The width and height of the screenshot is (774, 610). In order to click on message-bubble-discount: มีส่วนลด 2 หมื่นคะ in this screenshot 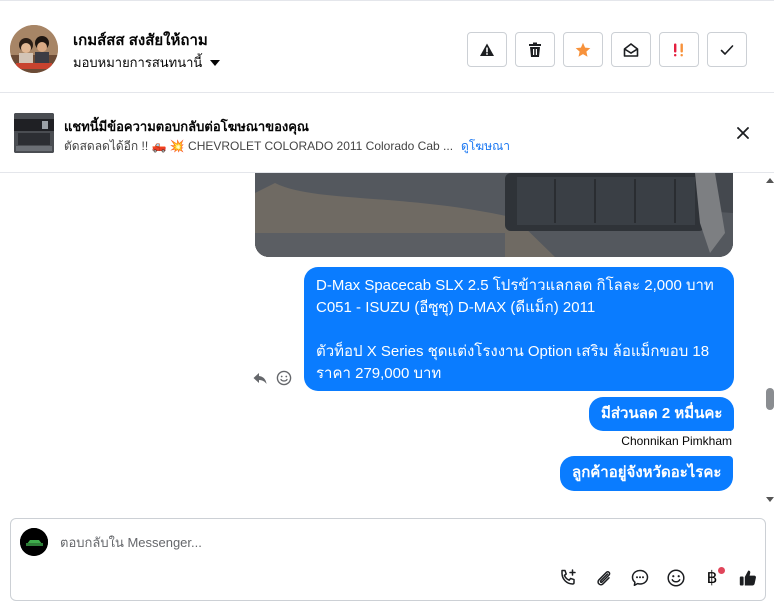, I will do `click(662, 414)`.